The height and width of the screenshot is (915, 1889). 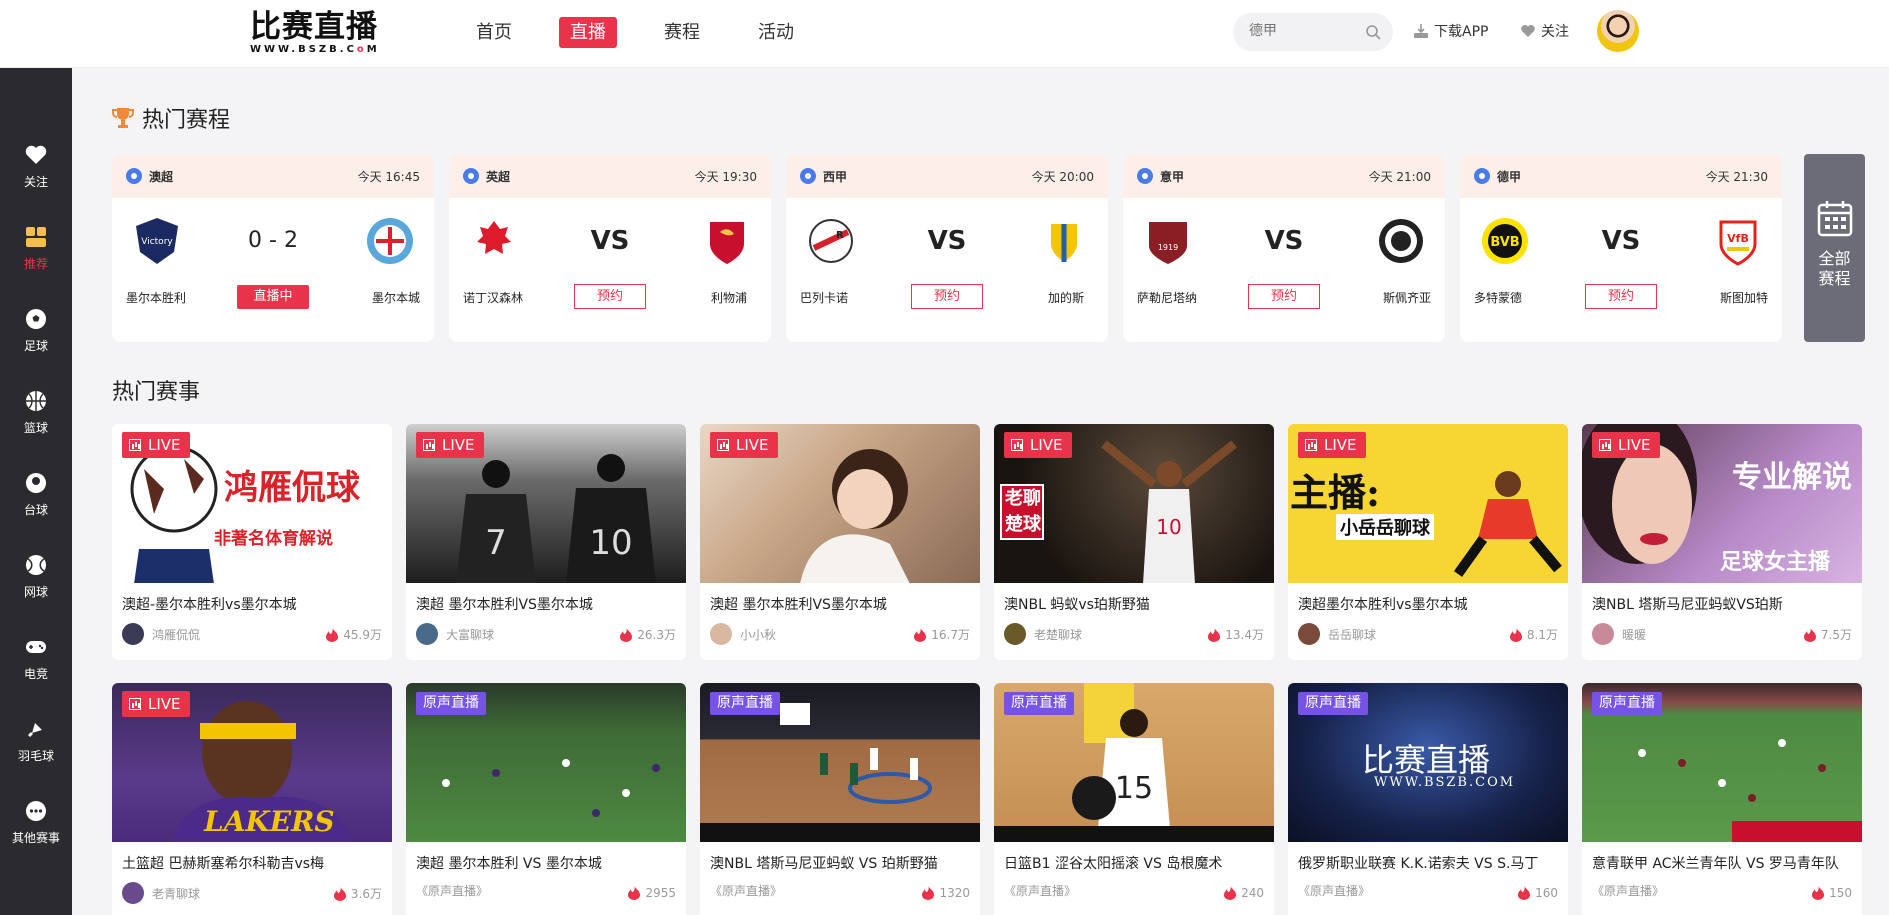 What do you see at coordinates (252, 762) in the screenshot?
I see `stream-thumbnail: LAKERS LIVE` at bounding box center [252, 762].